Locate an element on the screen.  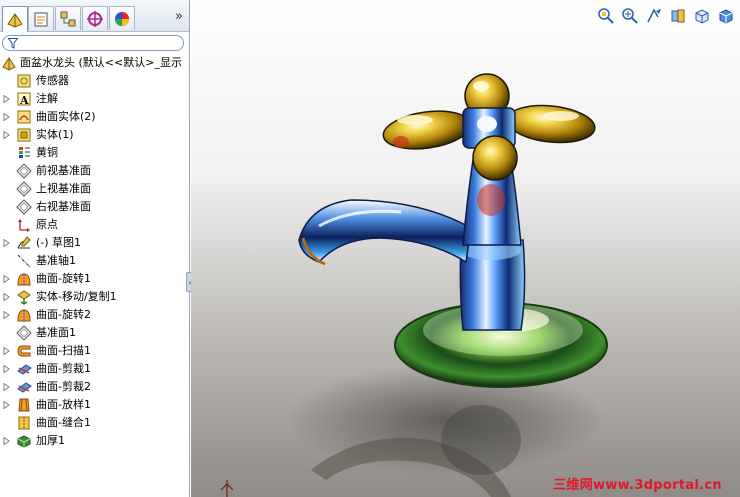
tree-item-label: 基准面1 is located at coordinates (56, 332).